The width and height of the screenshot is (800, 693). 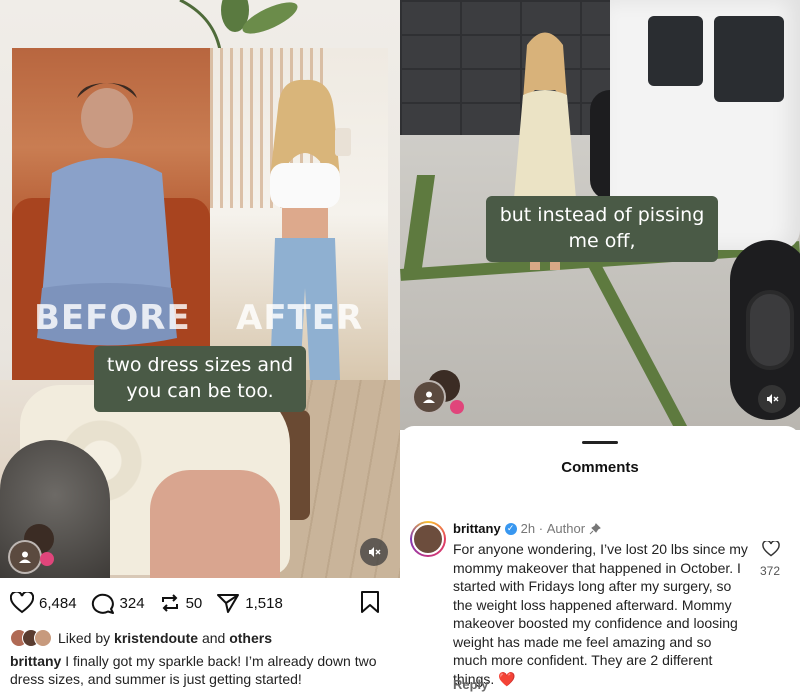 What do you see at coordinates (112, 318) in the screenshot?
I see `before-label: BEFORE` at bounding box center [112, 318].